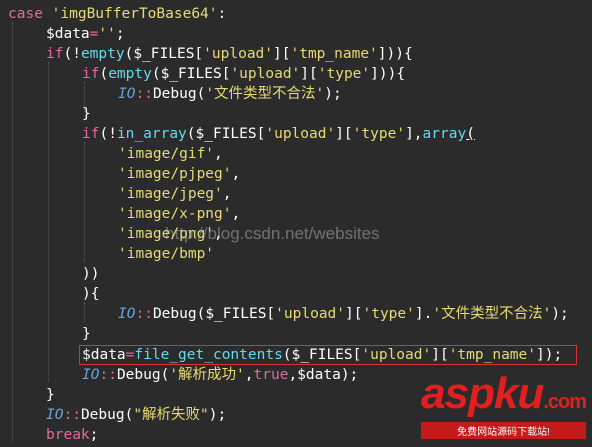  Describe the element at coordinates (151, 134) in the screenshot. I see `function-name: in_array` at that location.